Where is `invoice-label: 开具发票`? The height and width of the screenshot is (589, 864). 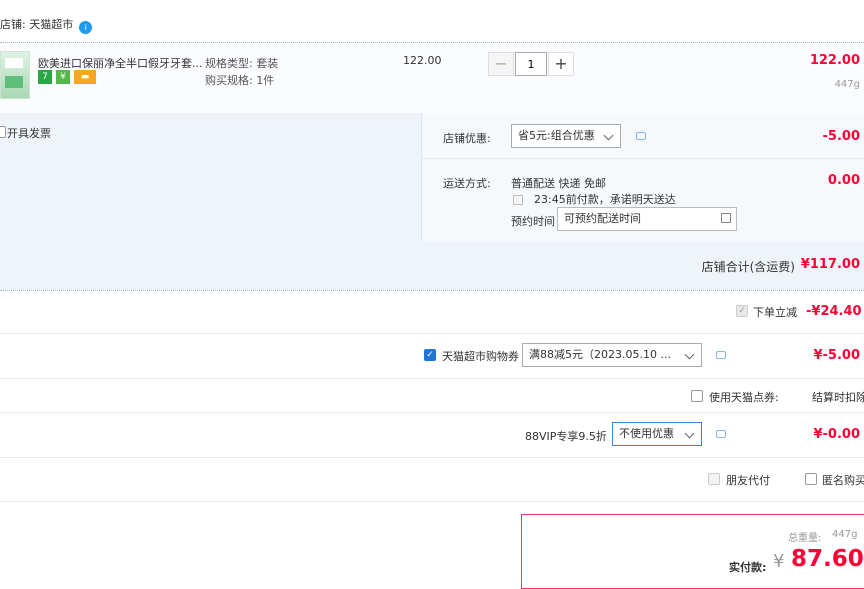 invoice-label: 开具发票 is located at coordinates (29, 133).